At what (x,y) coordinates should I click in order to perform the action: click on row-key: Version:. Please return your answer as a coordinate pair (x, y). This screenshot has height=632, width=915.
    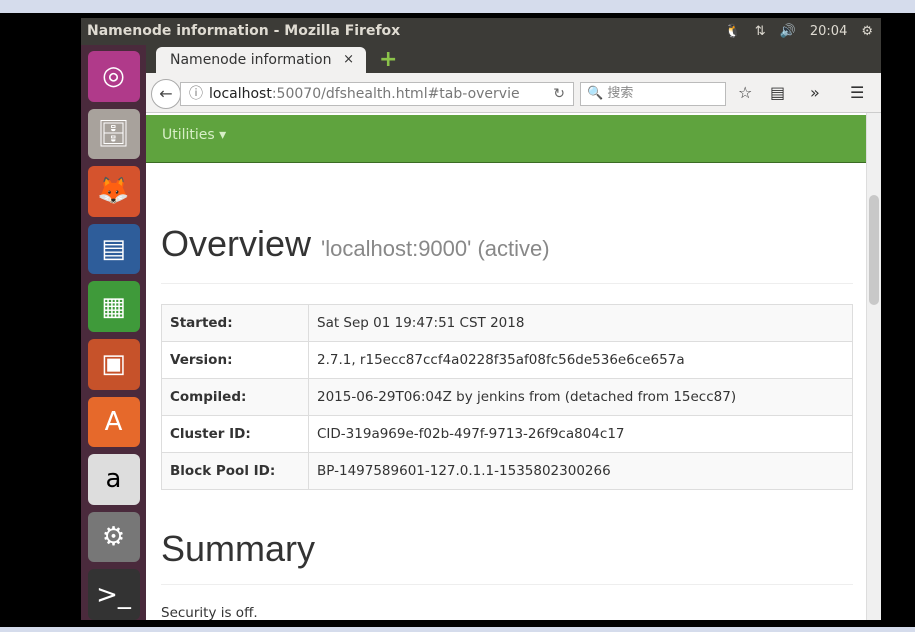
    Looking at the image, I should click on (235, 360).